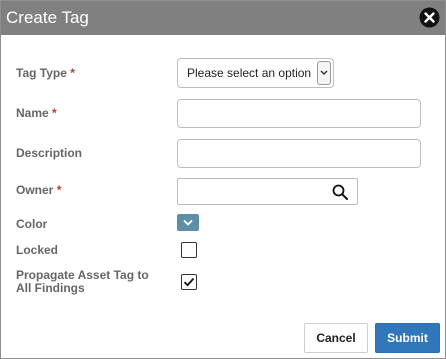 The image size is (446, 359). Describe the element at coordinates (299, 113) in the screenshot. I see `name-input` at that location.